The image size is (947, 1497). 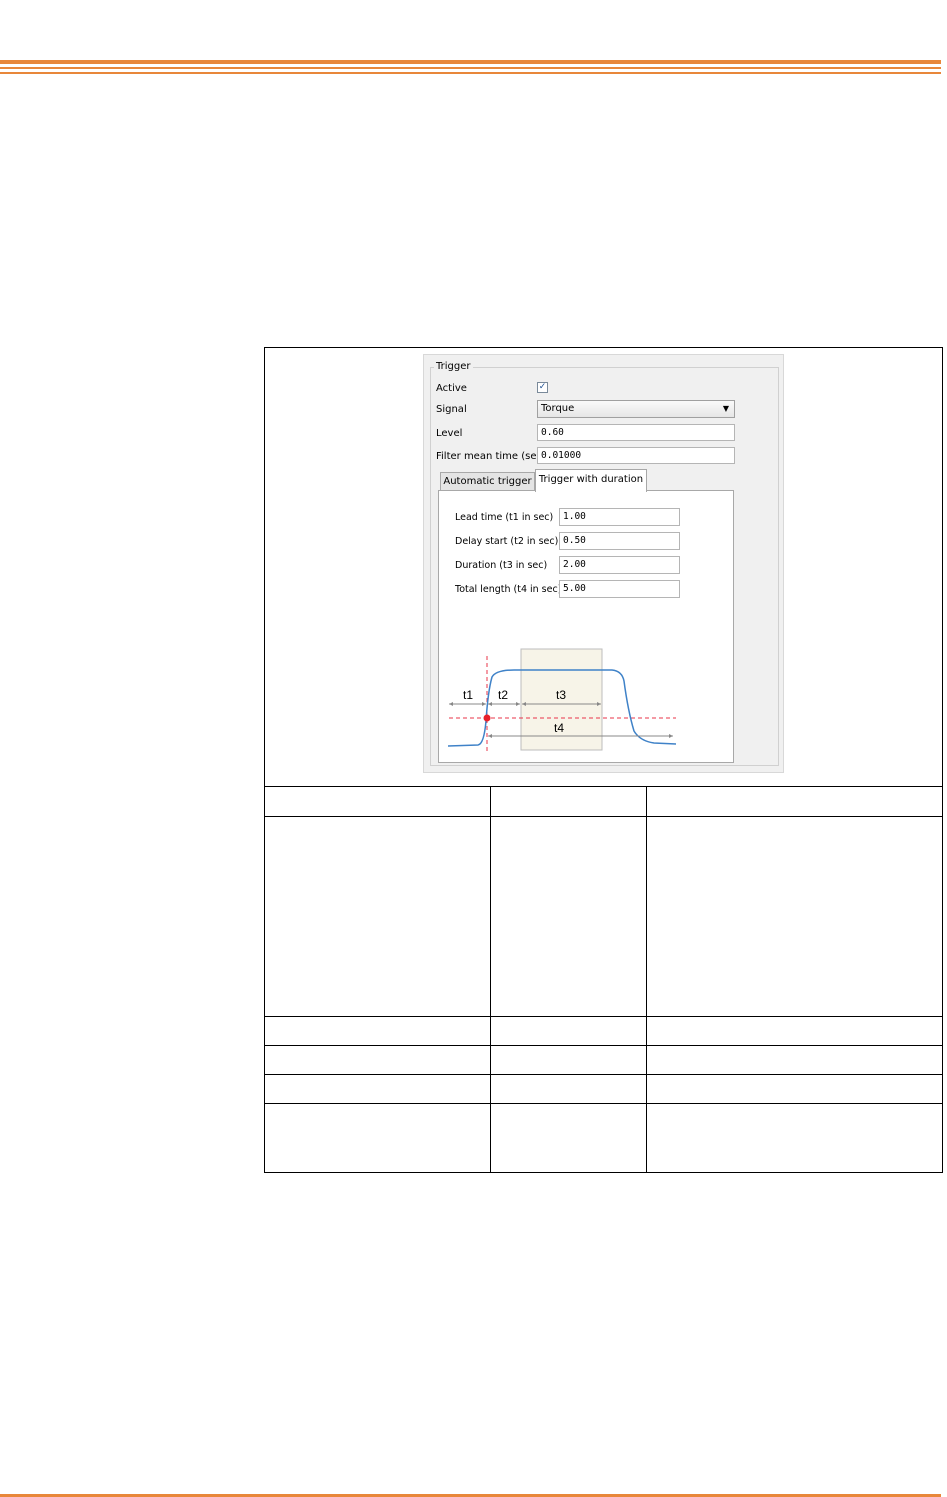 What do you see at coordinates (636, 455) in the screenshot?
I see `filter-input: 0.01000` at bounding box center [636, 455].